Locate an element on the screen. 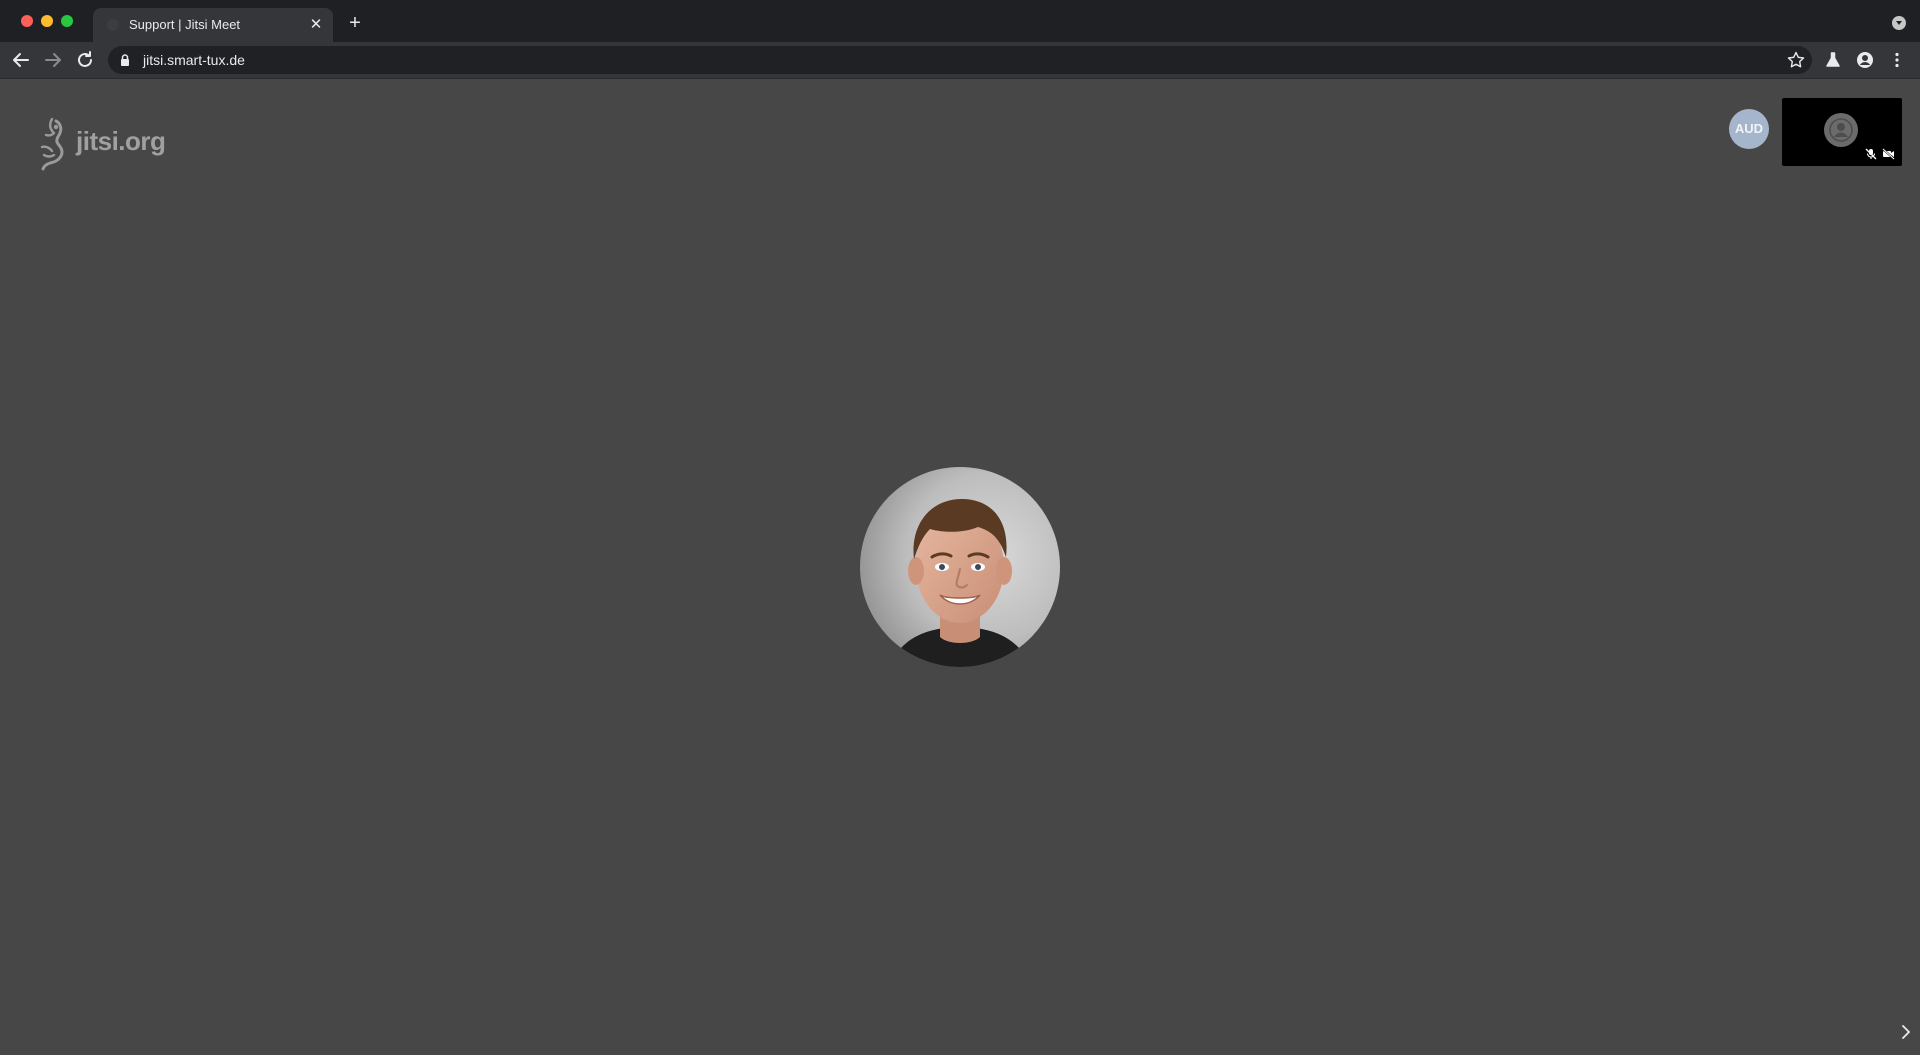 The image size is (1920, 1055). star-icon is located at coordinates (1796, 60).